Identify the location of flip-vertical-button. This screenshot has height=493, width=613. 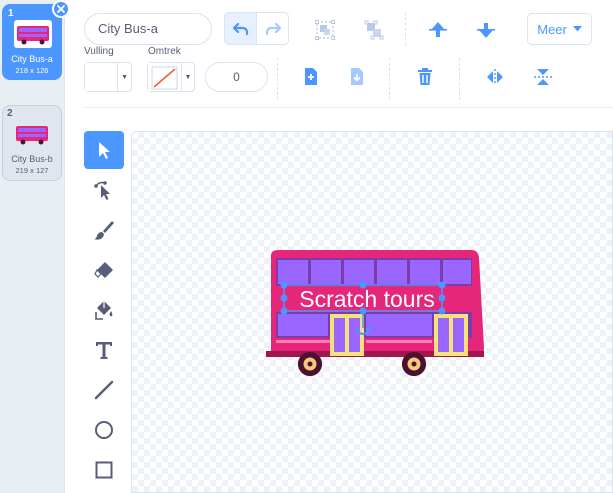
(543, 77).